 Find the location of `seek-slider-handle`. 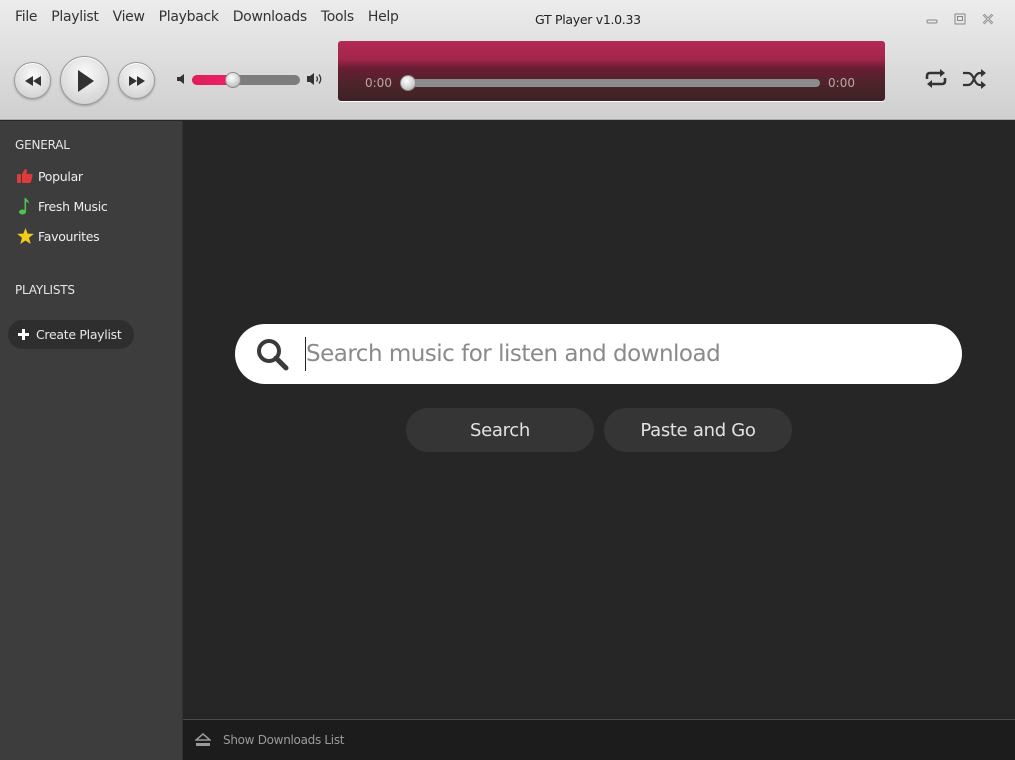

seek-slider-handle is located at coordinates (408, 83).